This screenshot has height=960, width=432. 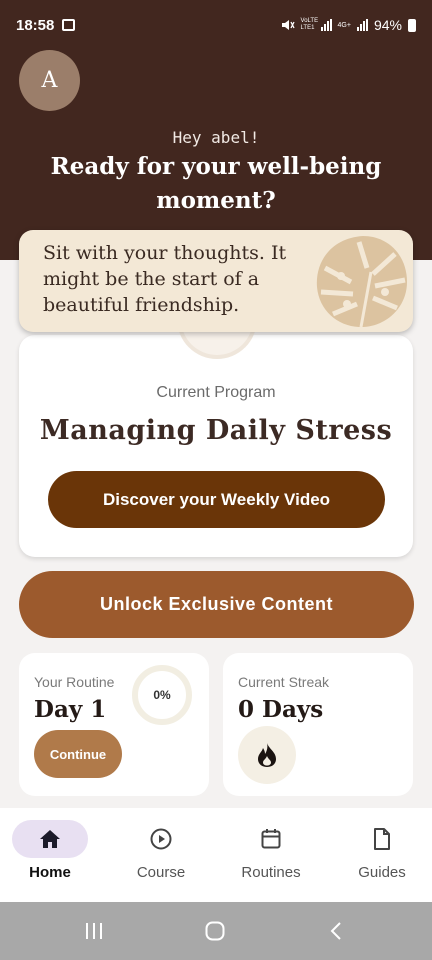 What do you see at coordinates (216, 25) in the screenshot?
I see `status-bar: 18:58 VoLTE LTE1 4G+ 94%` at bounding box center [216, 25].